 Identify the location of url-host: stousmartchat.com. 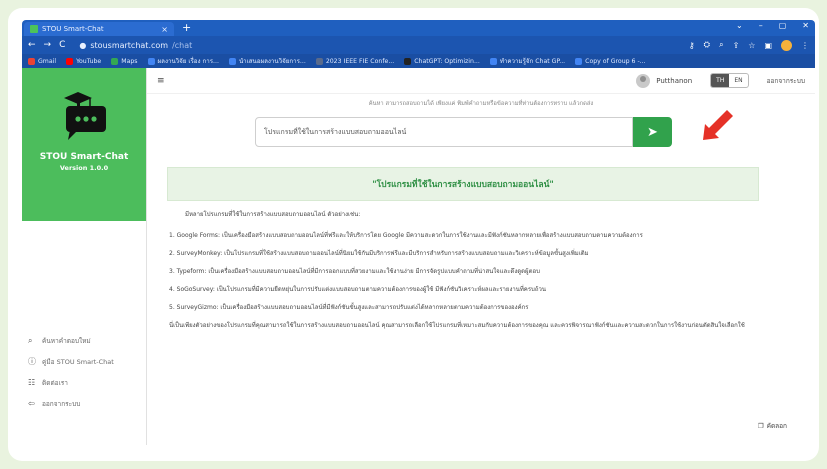
(129, 45).